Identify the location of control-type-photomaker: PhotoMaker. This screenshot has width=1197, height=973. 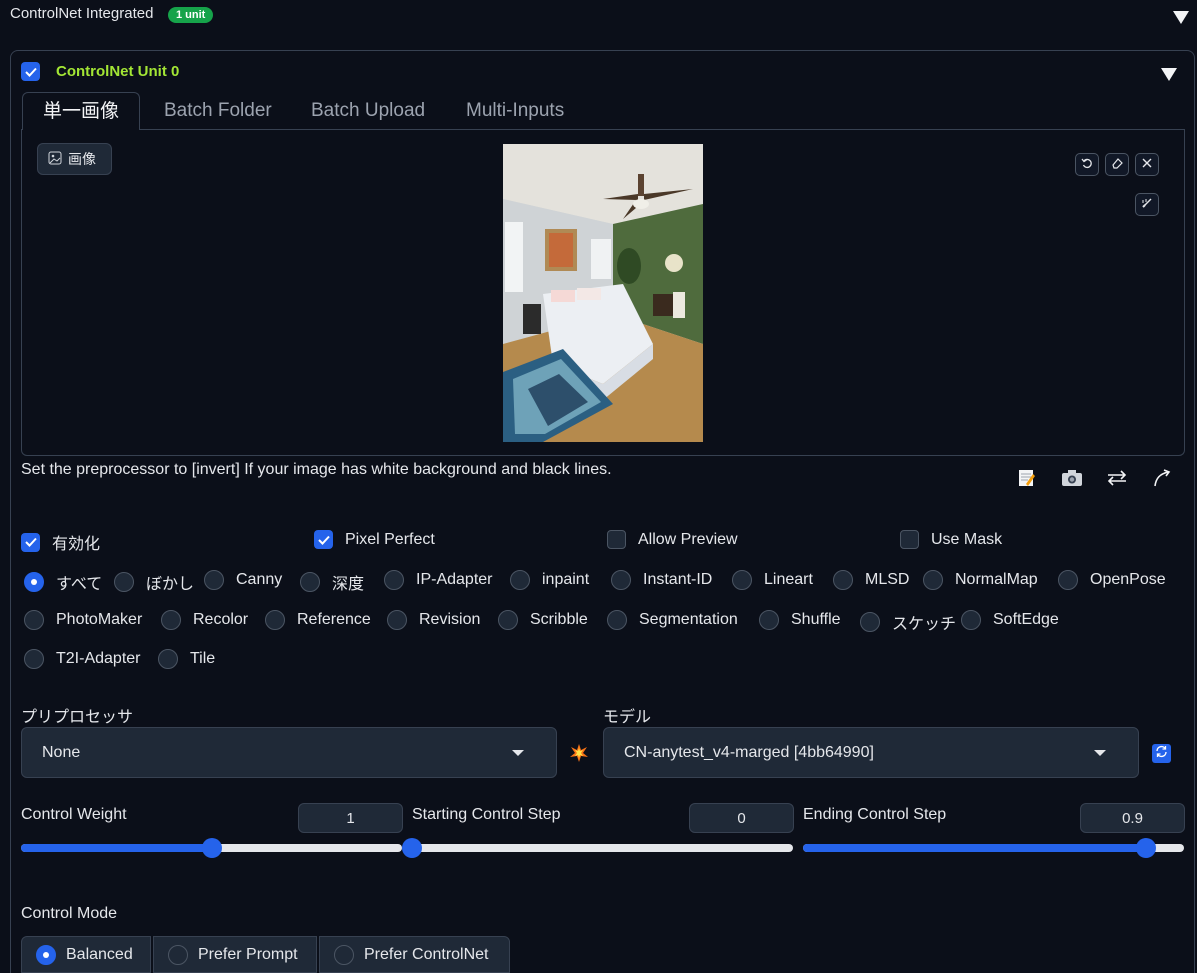
(83, 620).